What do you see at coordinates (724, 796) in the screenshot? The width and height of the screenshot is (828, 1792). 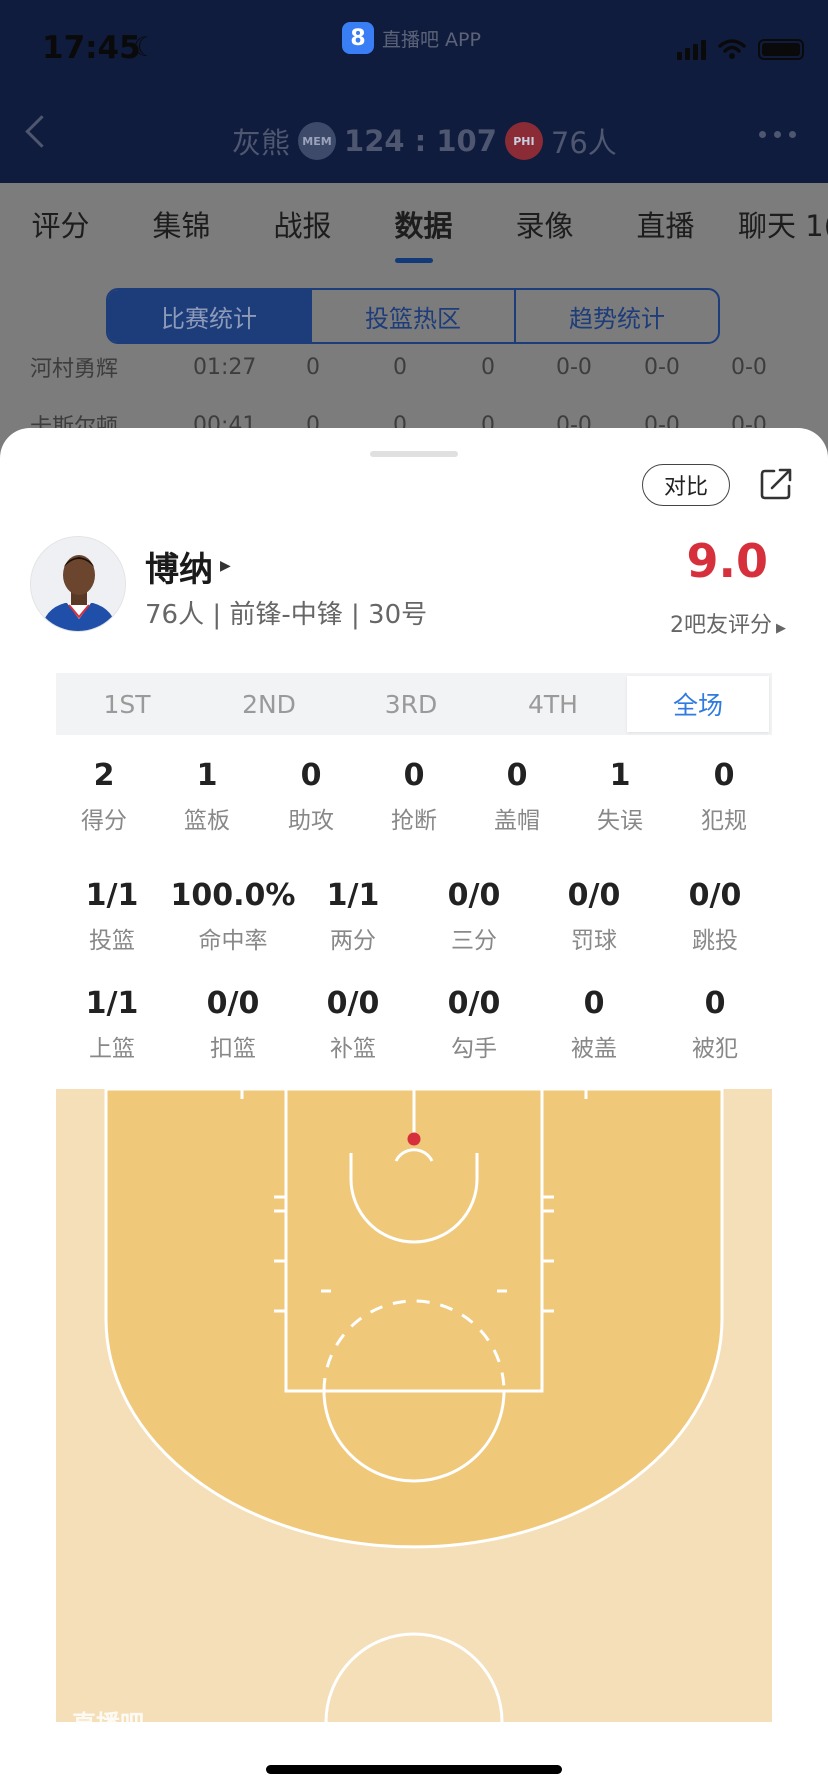 I see `stat-fouls: 0 犯规` at bounding box center [724, 796].